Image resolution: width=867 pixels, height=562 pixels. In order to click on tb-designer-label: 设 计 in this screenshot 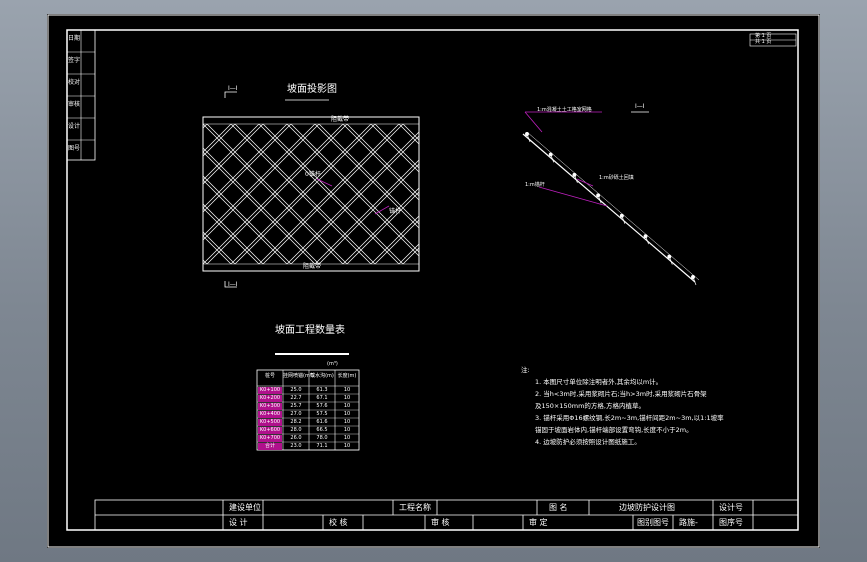, I will do `click(238, 522)`.